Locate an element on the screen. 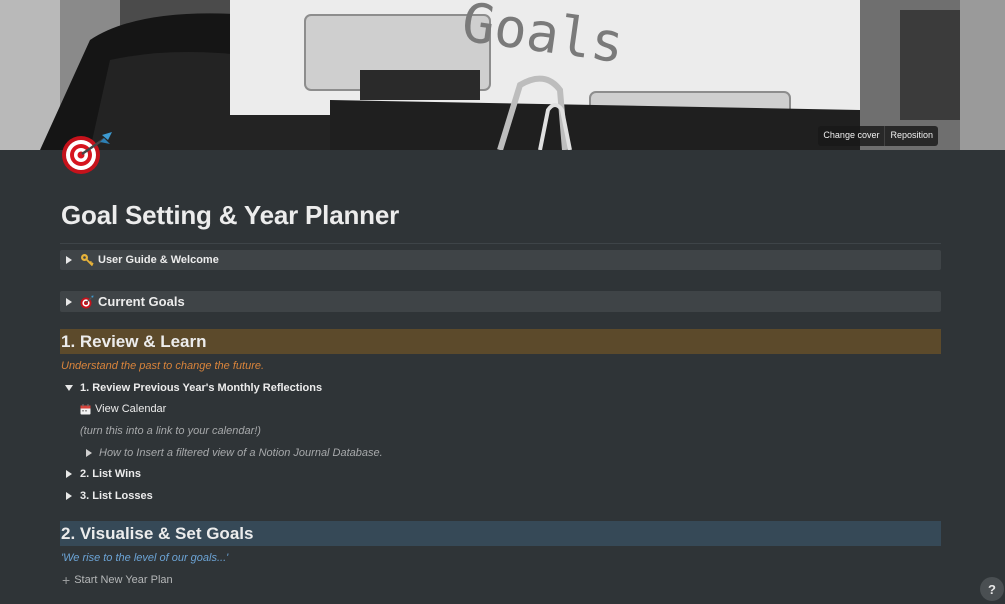  list-wins-toggle: 2. List Wins is located at coordinates (100, 474).